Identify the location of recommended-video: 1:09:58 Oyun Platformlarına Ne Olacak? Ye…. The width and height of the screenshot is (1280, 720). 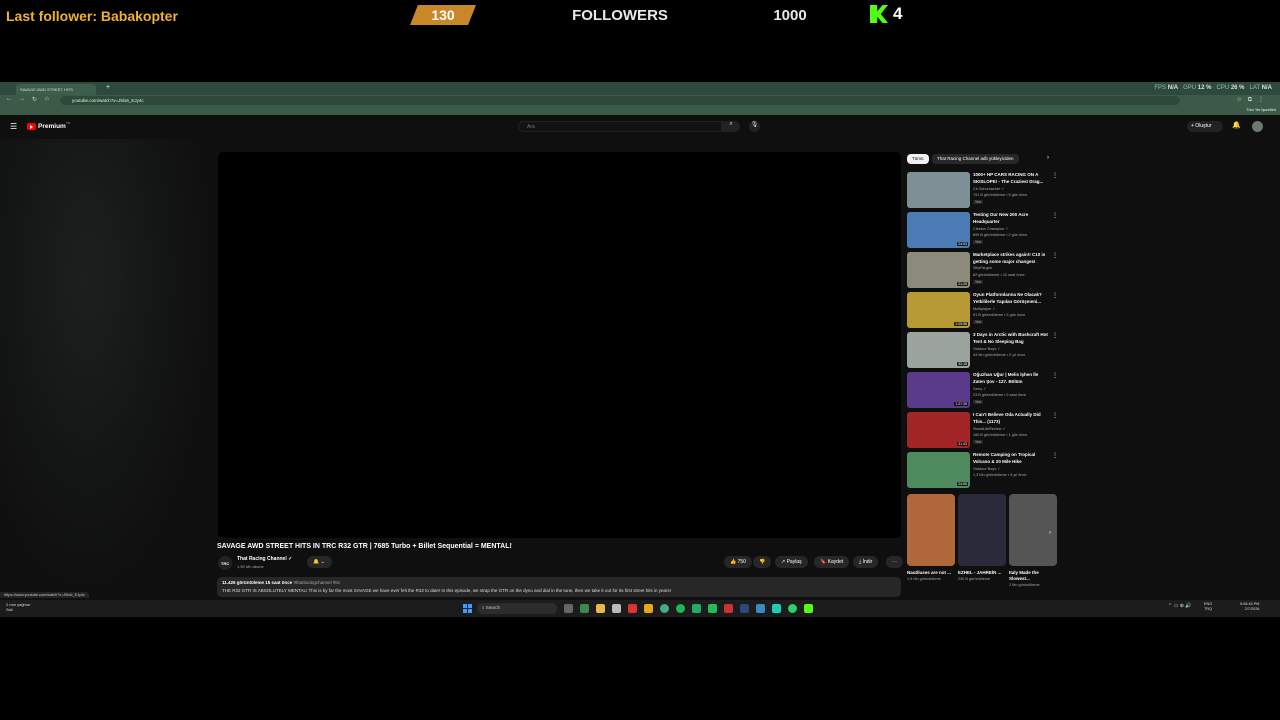
(983, 310).